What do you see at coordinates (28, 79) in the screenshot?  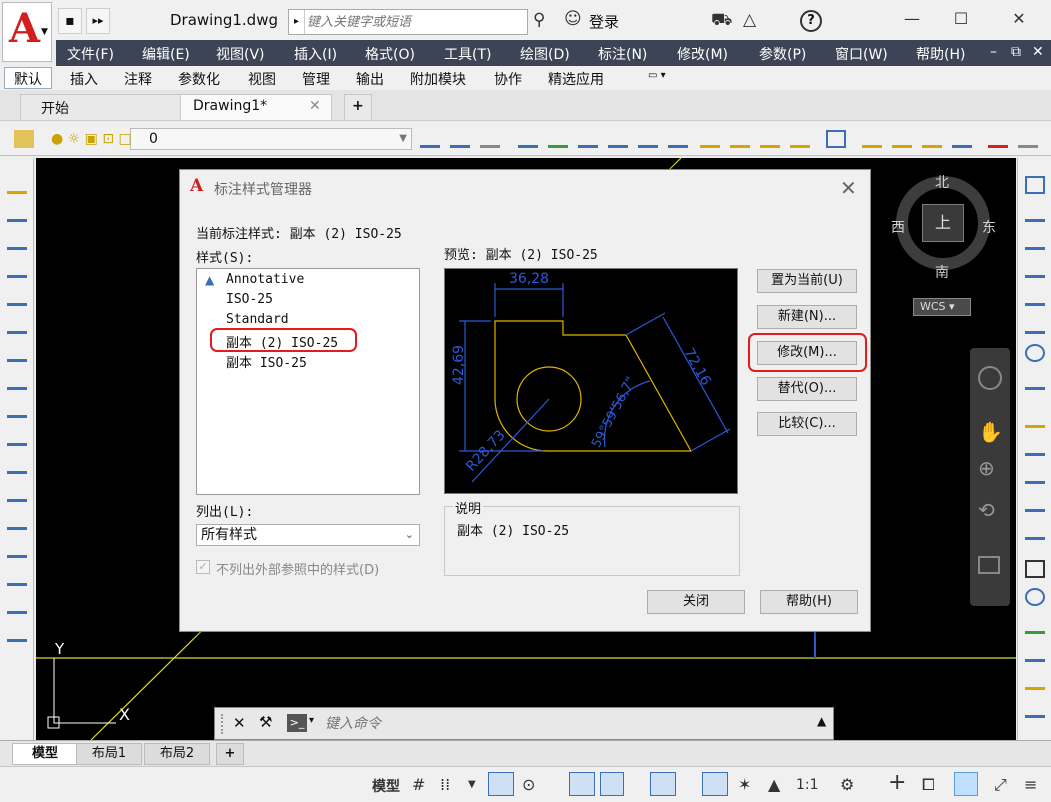 I see `ribbon-tab-home: 默认` at bounding box center [28, 79].